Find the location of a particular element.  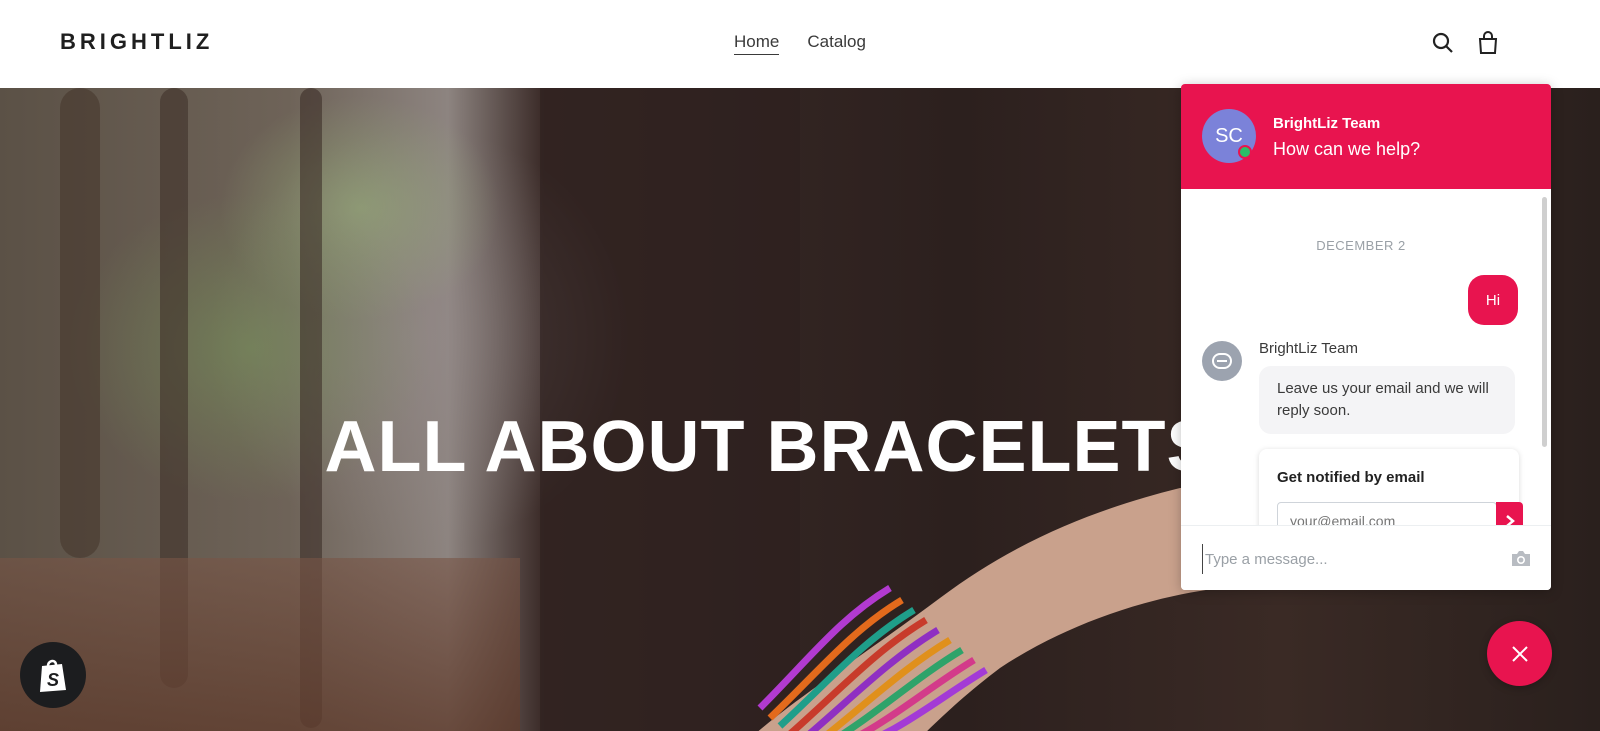

bot-sender-name: BrightLiz Team is located at coordinates (1308, 348).